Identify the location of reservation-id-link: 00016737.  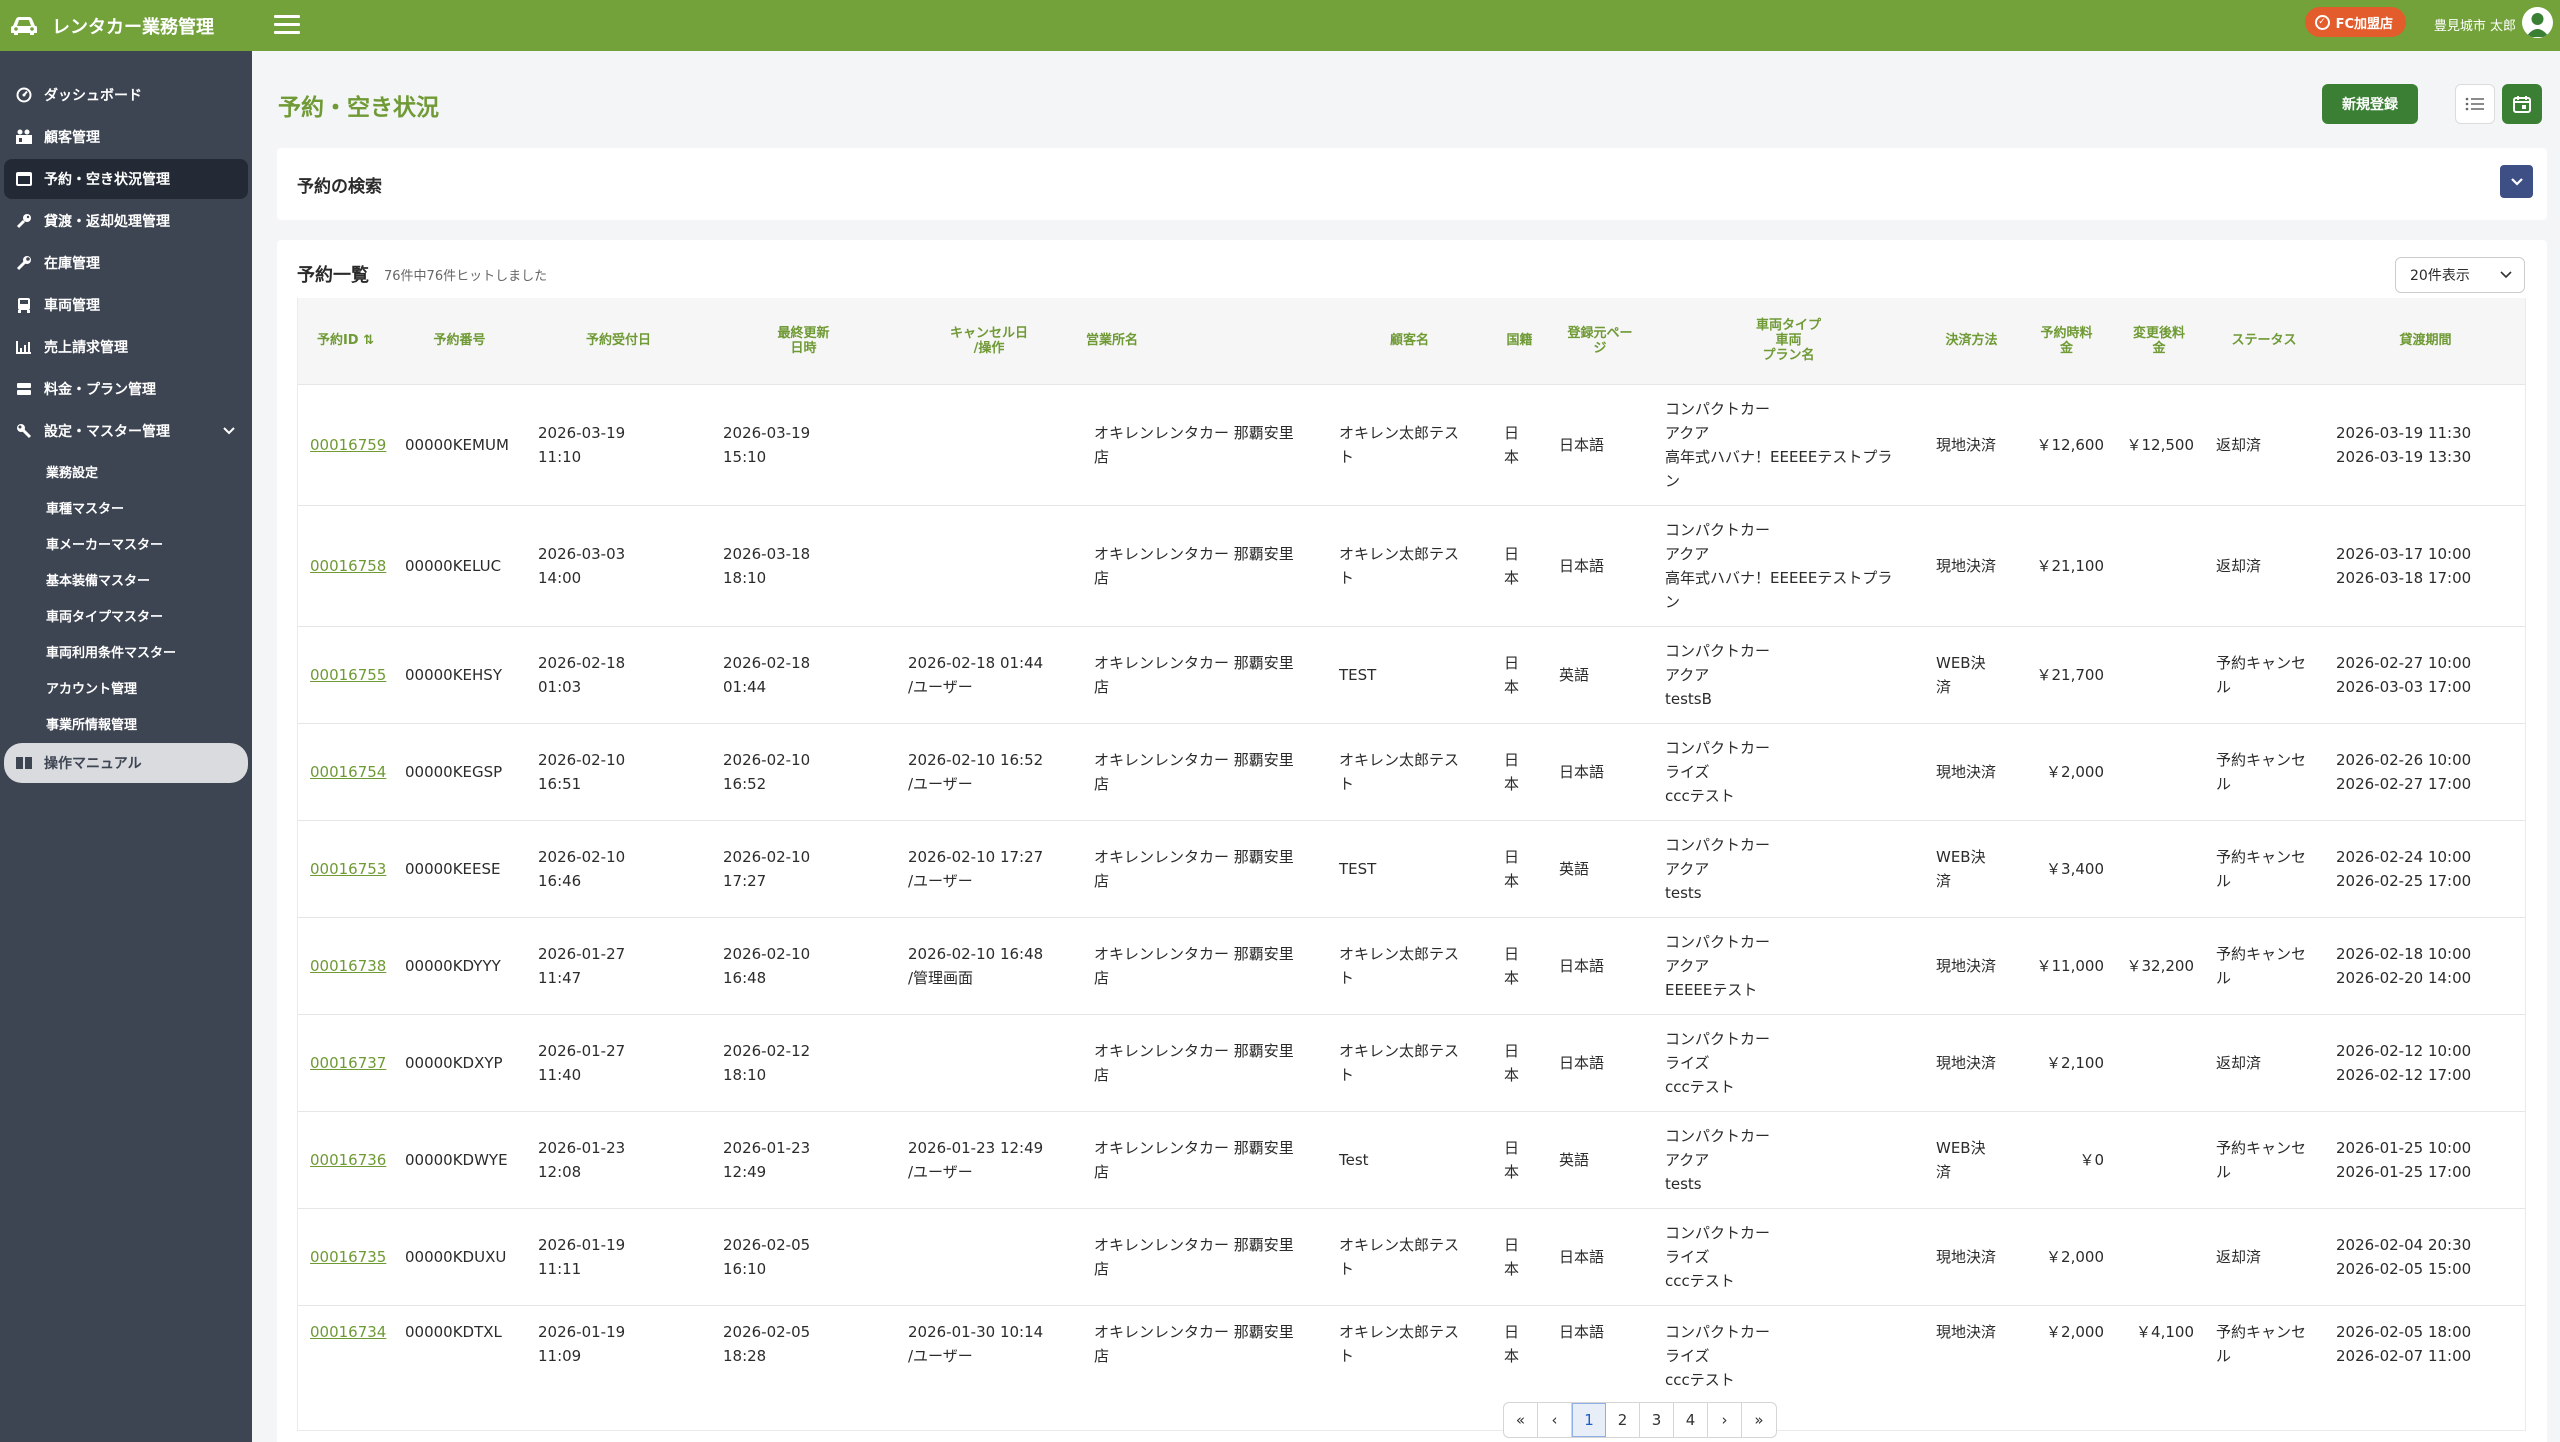
(348, 1063).